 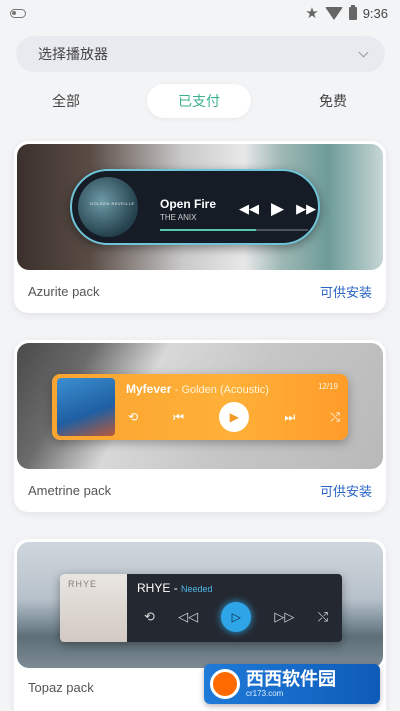 I want to click on tab-paid: 已支付, so click(x=199, y=101).